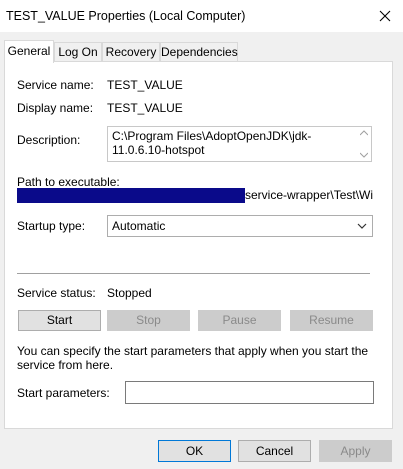  What do you see at coordinates (29, 51) in the screenshot?
I see `tab-general: General` at bounding box center [29, 51].